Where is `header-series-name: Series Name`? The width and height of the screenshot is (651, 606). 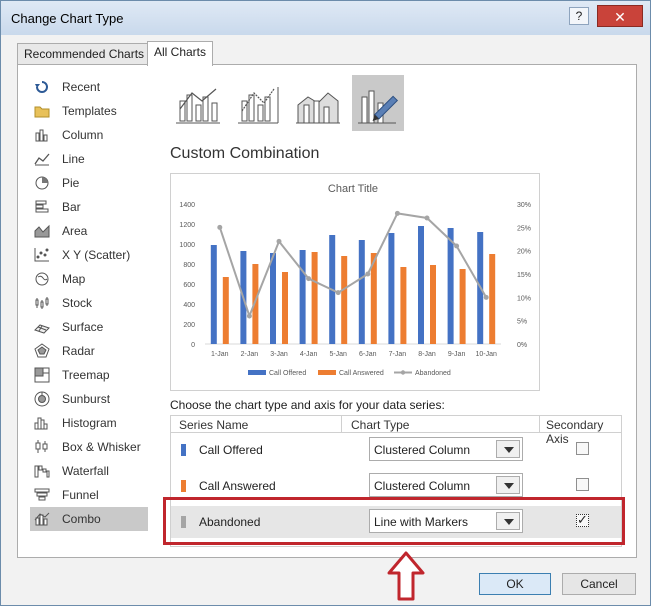
header-series-name: Series Name is located at coordinates (214, 425).